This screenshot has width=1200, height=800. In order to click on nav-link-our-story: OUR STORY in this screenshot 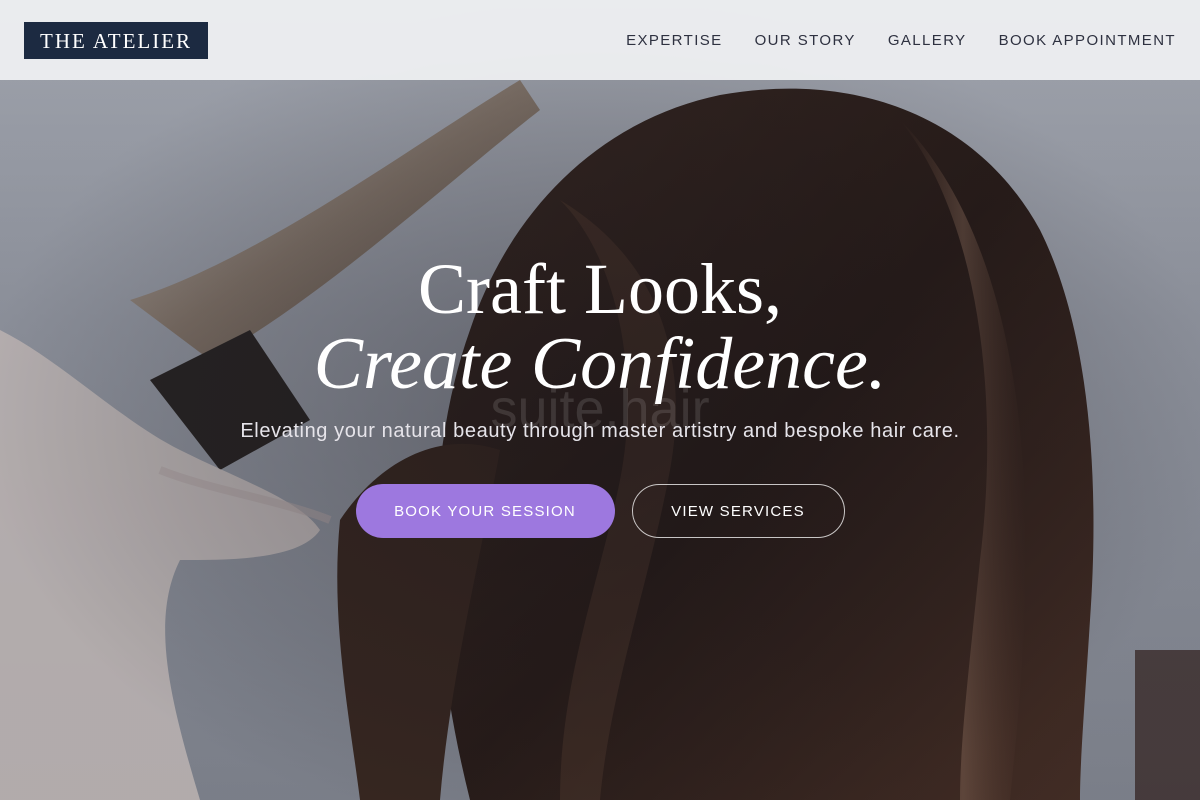, I will do `click(805, 40)`.